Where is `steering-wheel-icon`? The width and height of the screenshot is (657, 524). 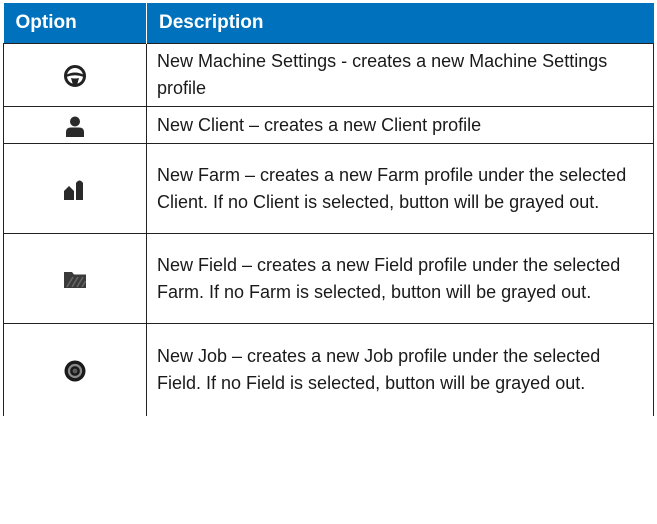
steering-wheel-icon is located at coordinates (75, 75).